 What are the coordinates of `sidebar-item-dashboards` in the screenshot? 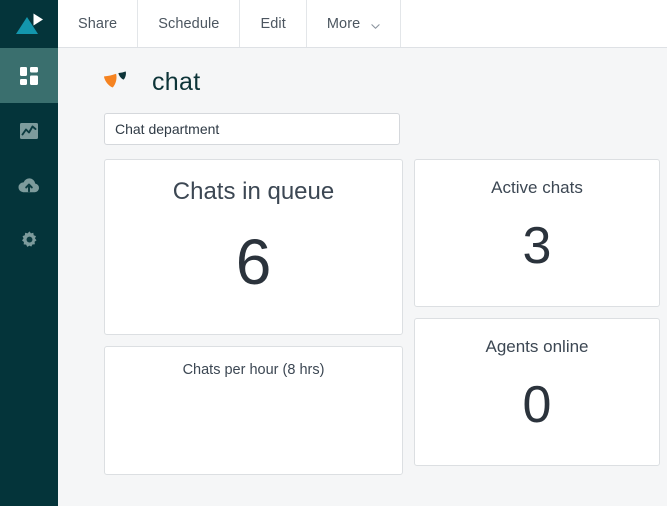 It's located at (29, 75).